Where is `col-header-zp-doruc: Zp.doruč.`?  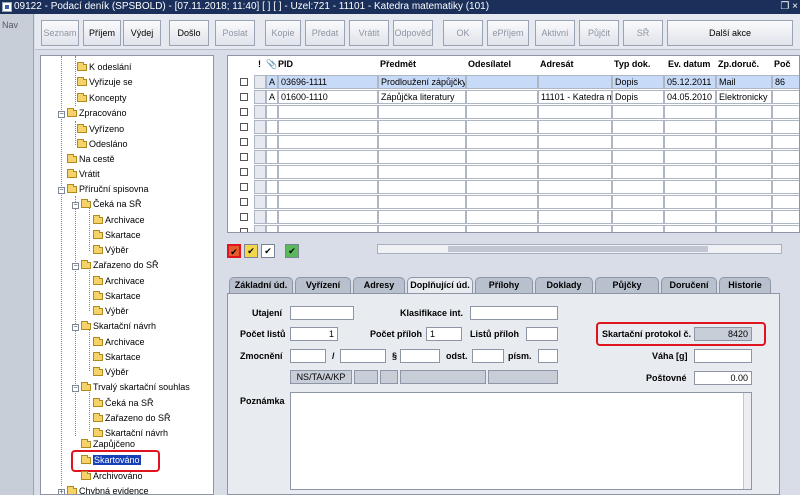 col-header-zp-doruc: Zp.doruč. is located at coordinates (738, 64).